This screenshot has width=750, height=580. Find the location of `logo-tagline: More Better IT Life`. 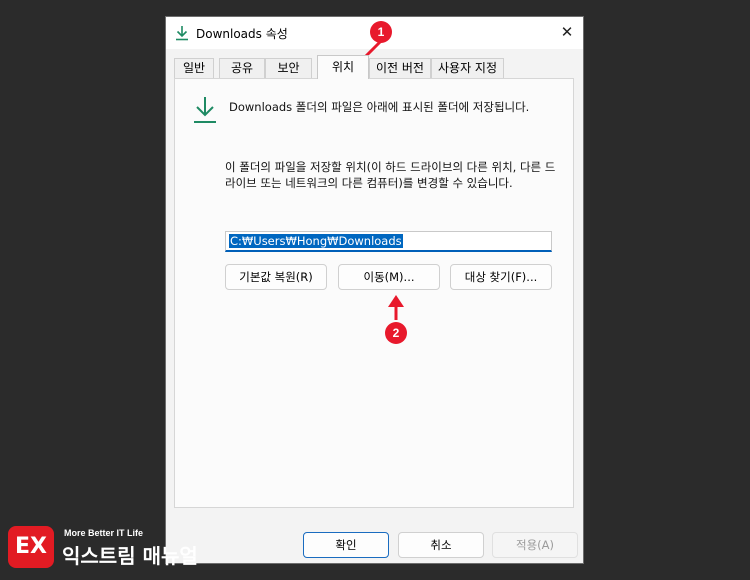

logo-tagline: More Better IT Life is located at coordinates (104, 533).